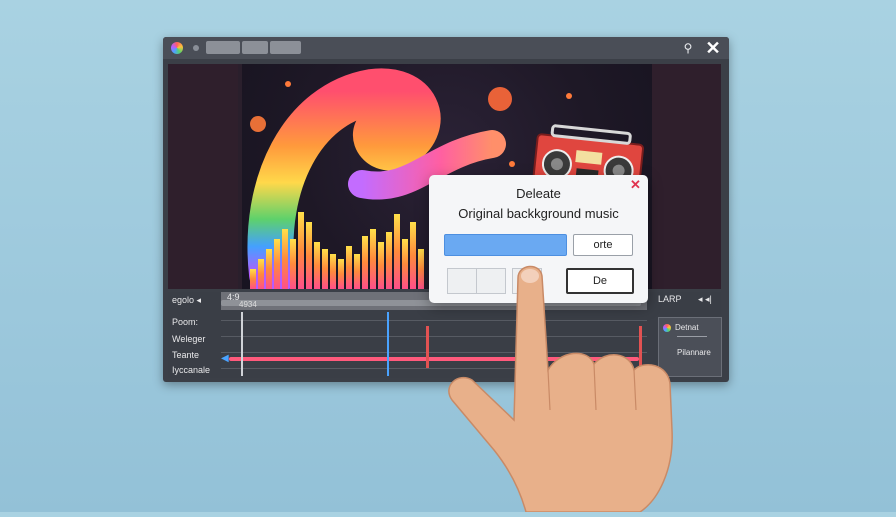  I want to click on in-point-line, so click(242, 344).